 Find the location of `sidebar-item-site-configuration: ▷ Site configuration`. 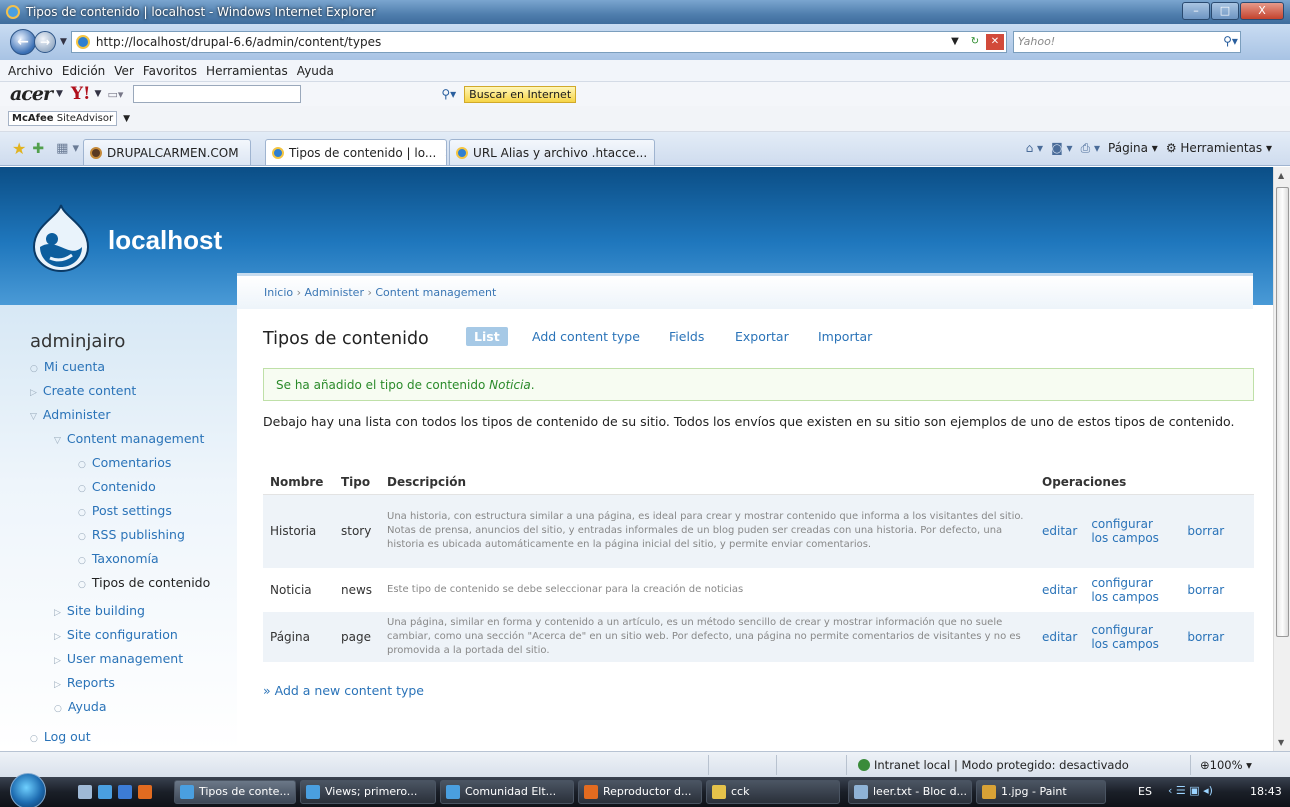

sidebar-item-site-configuration: ▷ Site configuration is located at coordinates (116, 634).